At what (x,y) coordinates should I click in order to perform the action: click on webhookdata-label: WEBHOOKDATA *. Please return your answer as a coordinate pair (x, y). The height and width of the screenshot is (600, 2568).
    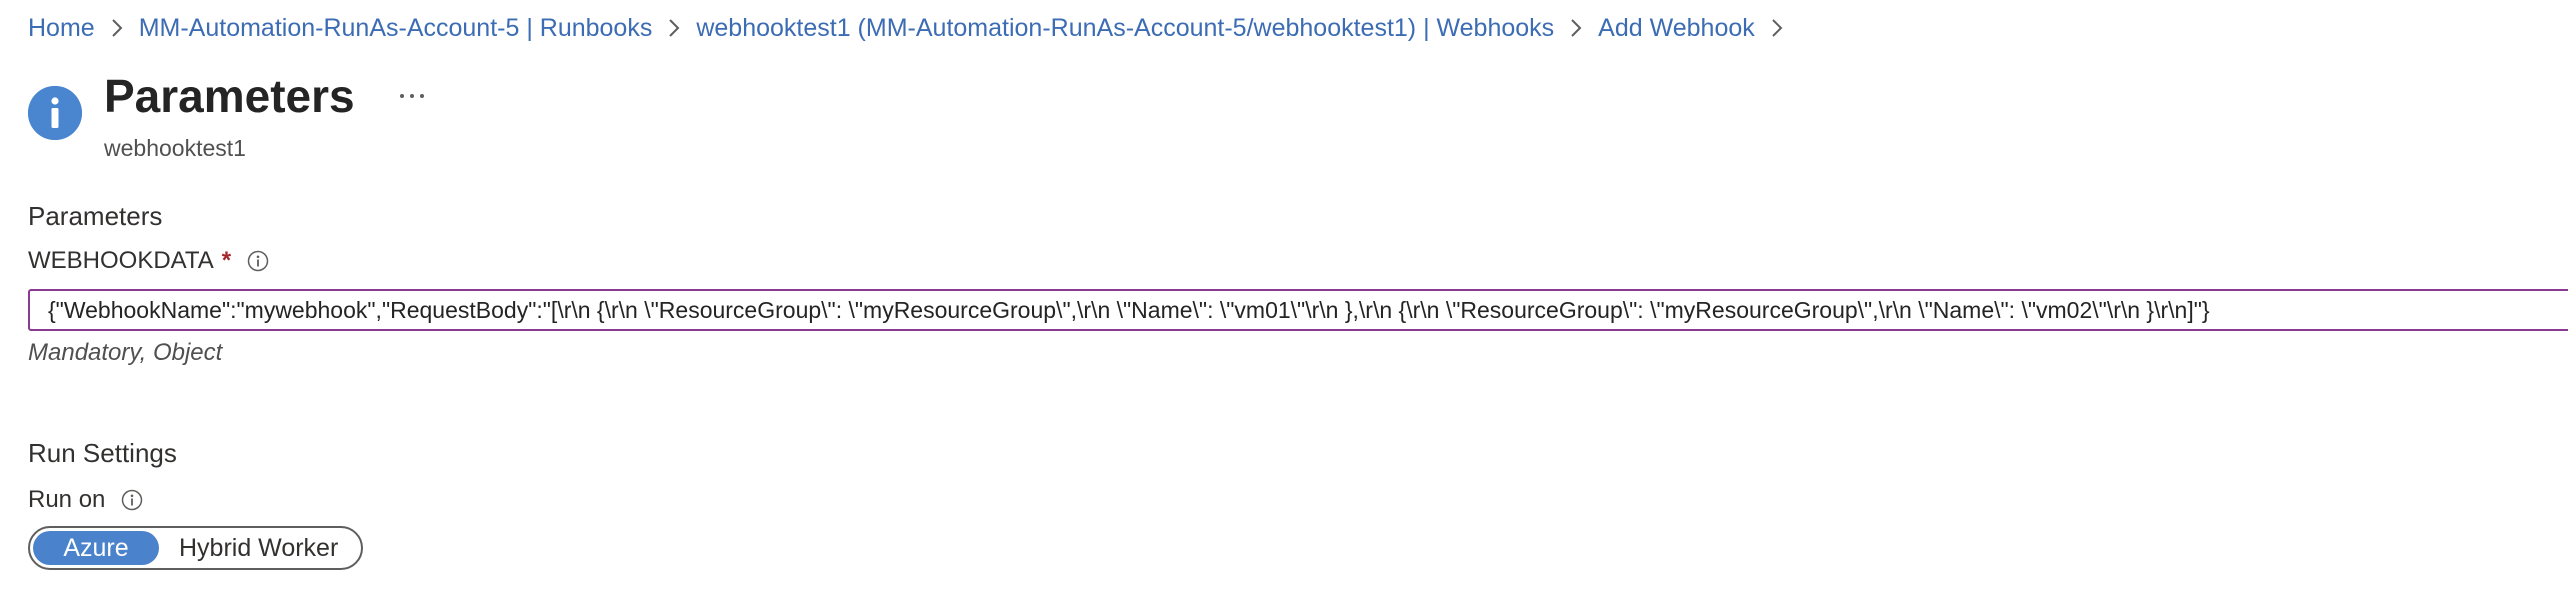
    Looking at the image, I should click on (148, 261).